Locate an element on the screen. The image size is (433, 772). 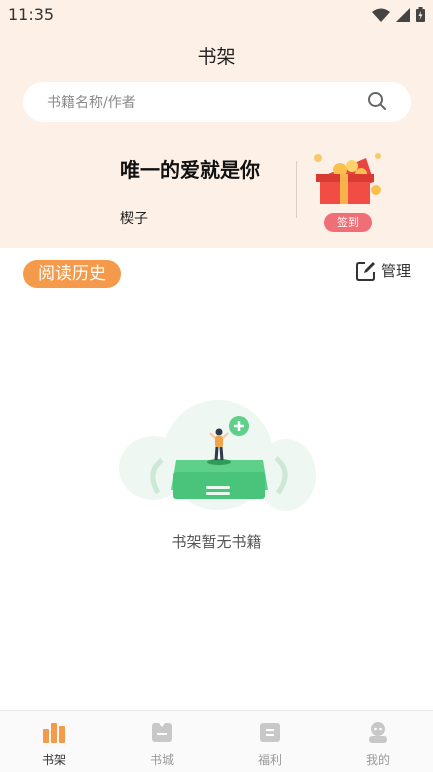
manage-button: 管理 is located at coordinates (383, 270).